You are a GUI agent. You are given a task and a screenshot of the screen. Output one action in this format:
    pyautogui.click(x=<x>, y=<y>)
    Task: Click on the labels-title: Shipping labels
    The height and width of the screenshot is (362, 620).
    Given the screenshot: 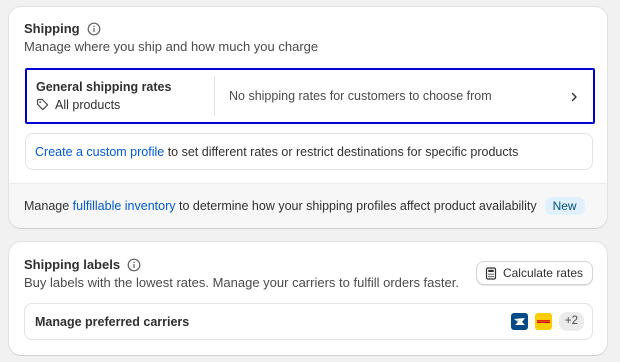 What is the action you would take?
    pyautogui.click(x=72, y=264)
    